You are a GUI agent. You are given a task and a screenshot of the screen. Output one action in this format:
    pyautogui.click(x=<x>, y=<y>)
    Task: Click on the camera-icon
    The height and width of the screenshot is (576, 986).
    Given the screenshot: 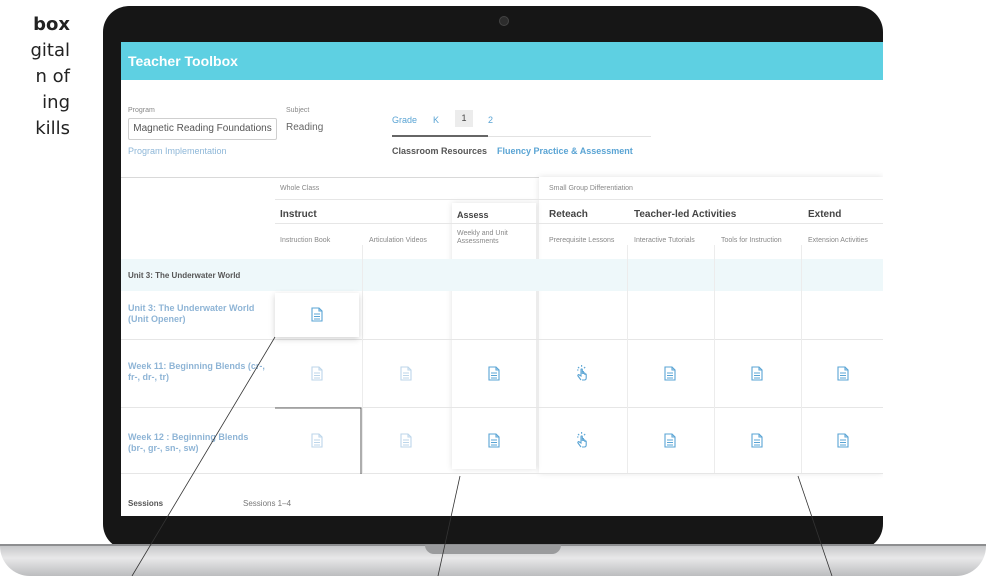 What is the action you would take?
    pyautogui.click(x=504, y=21)
    